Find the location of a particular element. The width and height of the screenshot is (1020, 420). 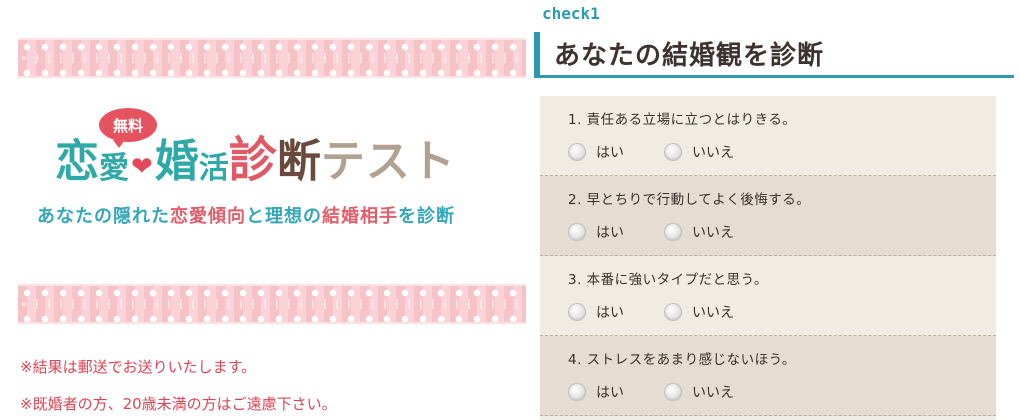

question-text: 1. 責任ある立場に立つとはりきる。 is located at coordinates (682, 120).